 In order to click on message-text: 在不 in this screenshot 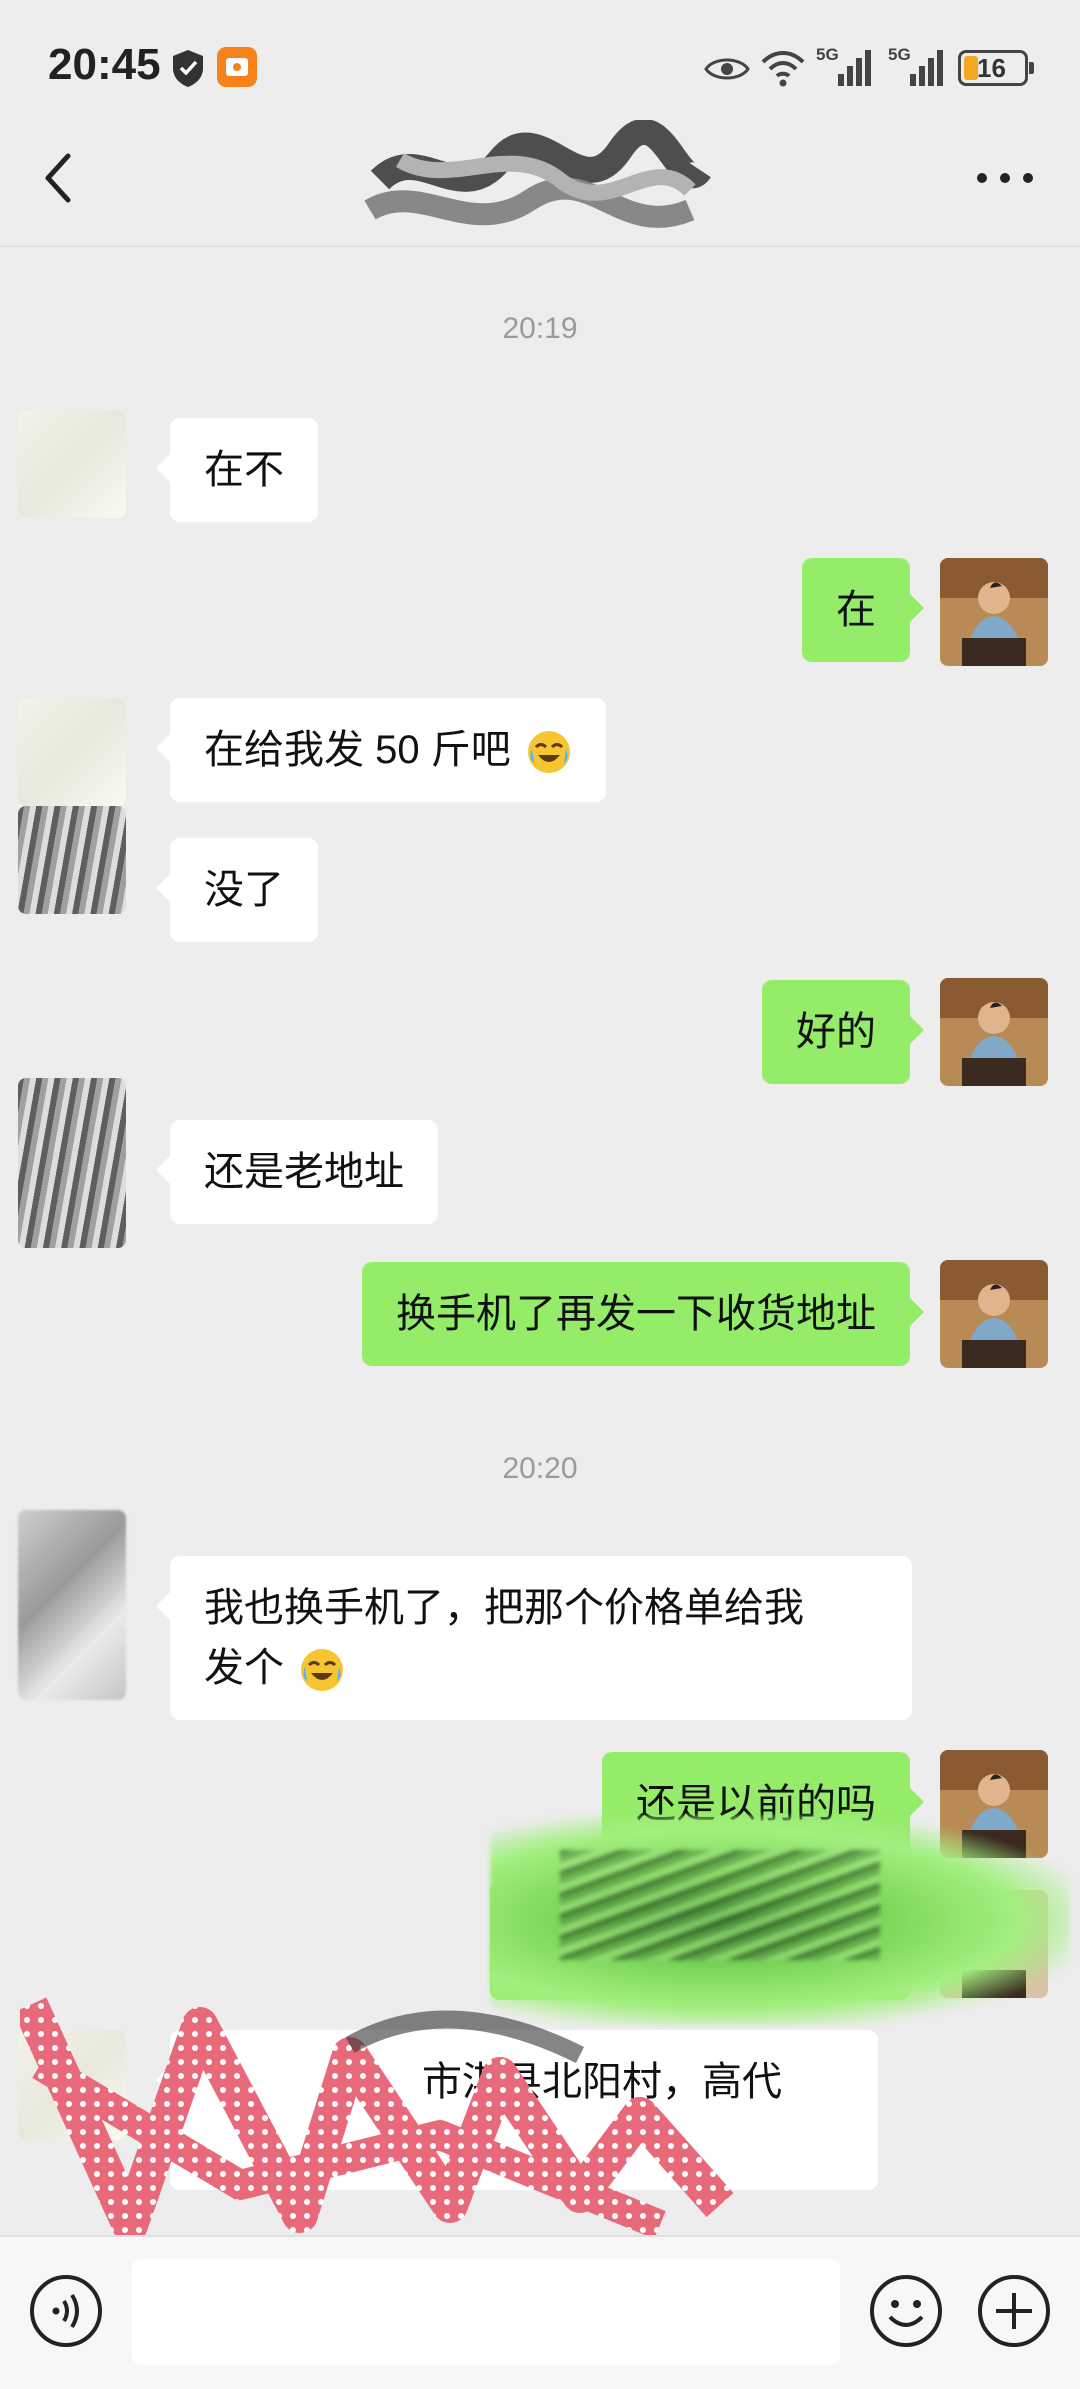, I will do `click(244, 470)`.